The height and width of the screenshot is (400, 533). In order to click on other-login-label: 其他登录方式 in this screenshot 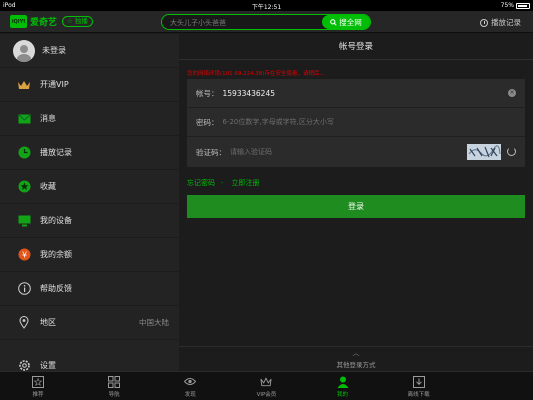, I will do `click(356, 365)`.